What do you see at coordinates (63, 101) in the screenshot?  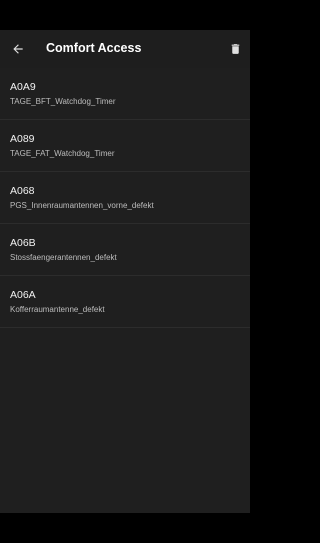 I see `fault-description: TAGE_BFT_Watchdog_Timer` at bounding box center [63, 101].